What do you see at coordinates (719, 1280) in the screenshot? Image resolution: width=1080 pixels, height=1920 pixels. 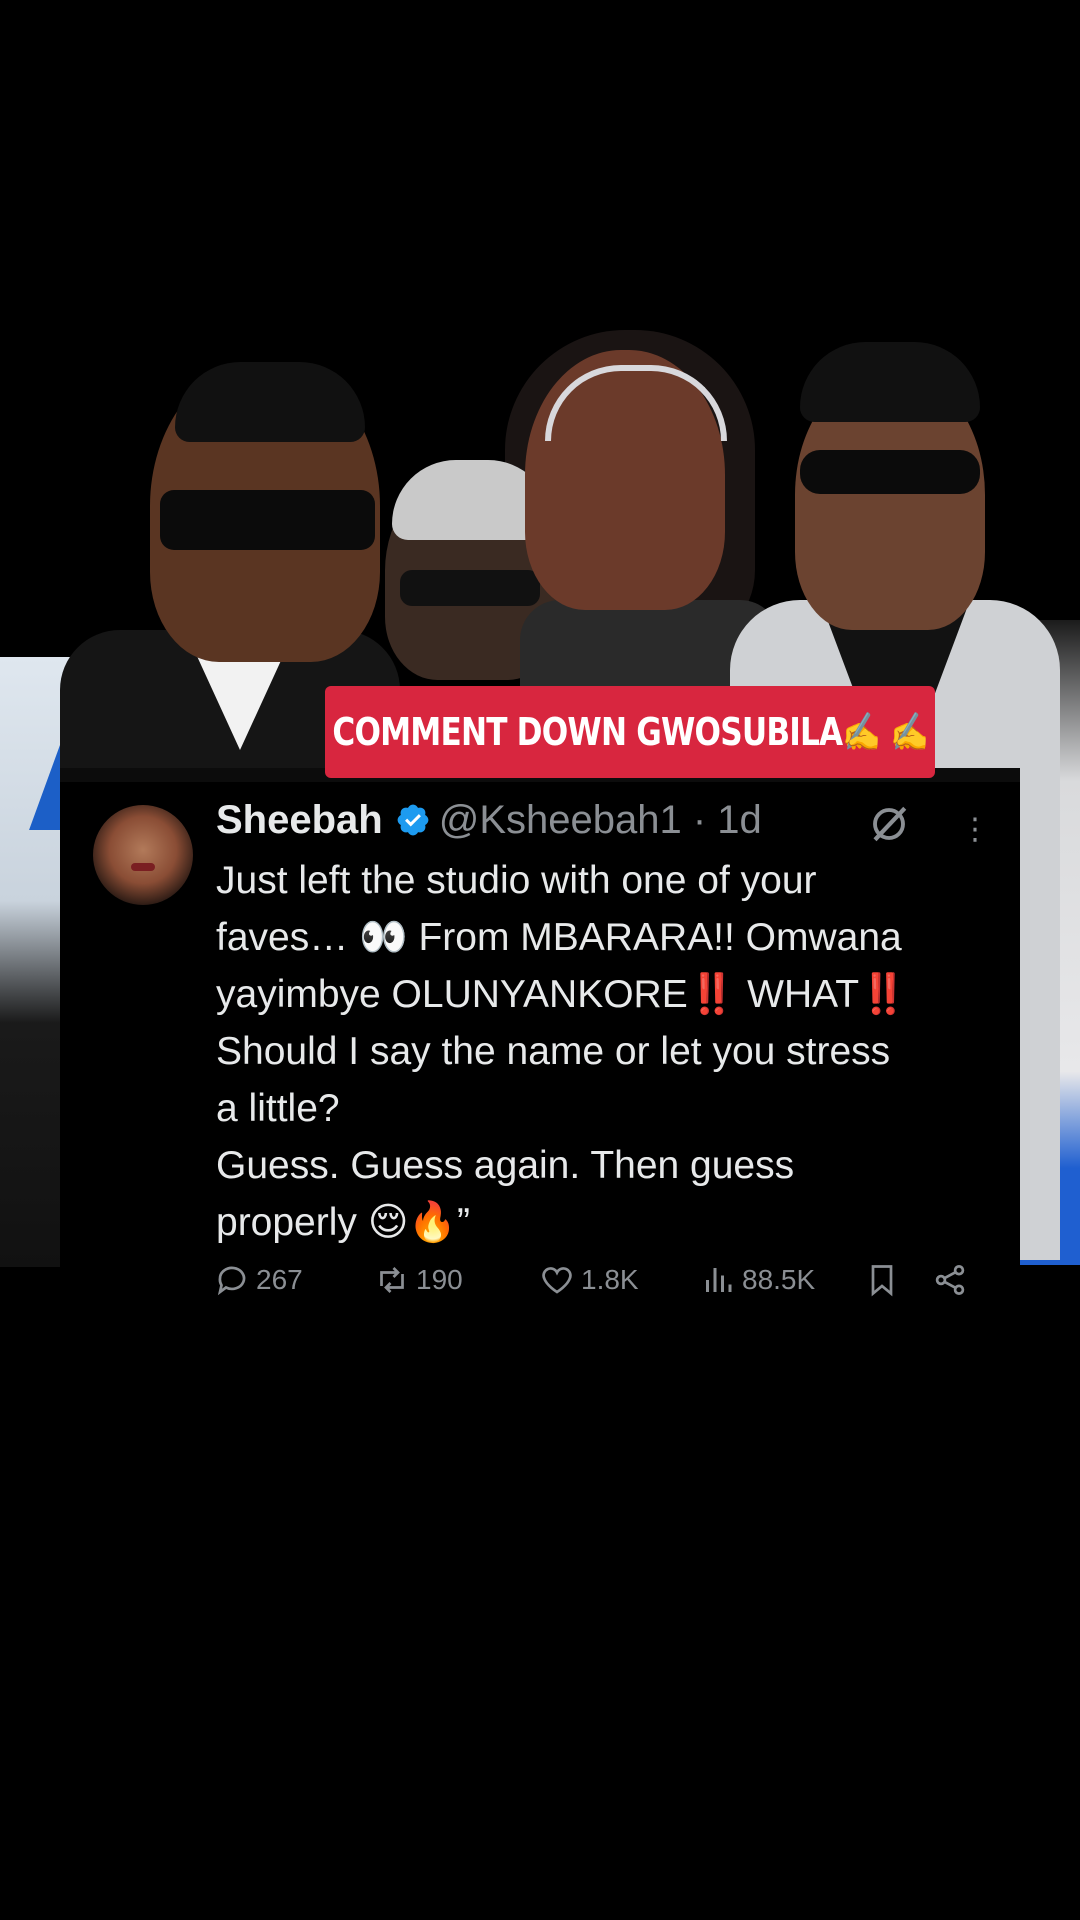 I see `views-icon` at bounding box center [719, 1280].